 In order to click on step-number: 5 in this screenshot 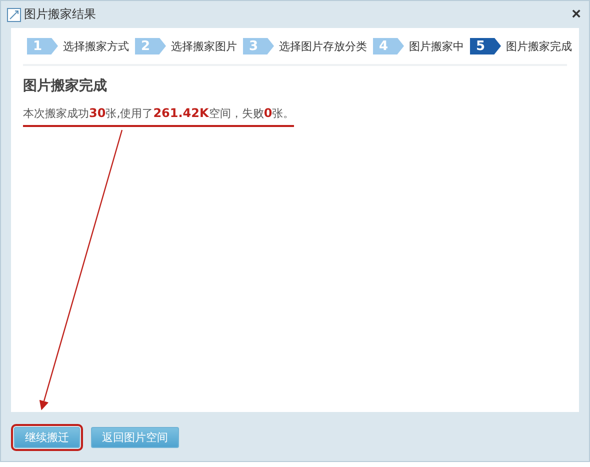, I will do `click(485, 46)`.